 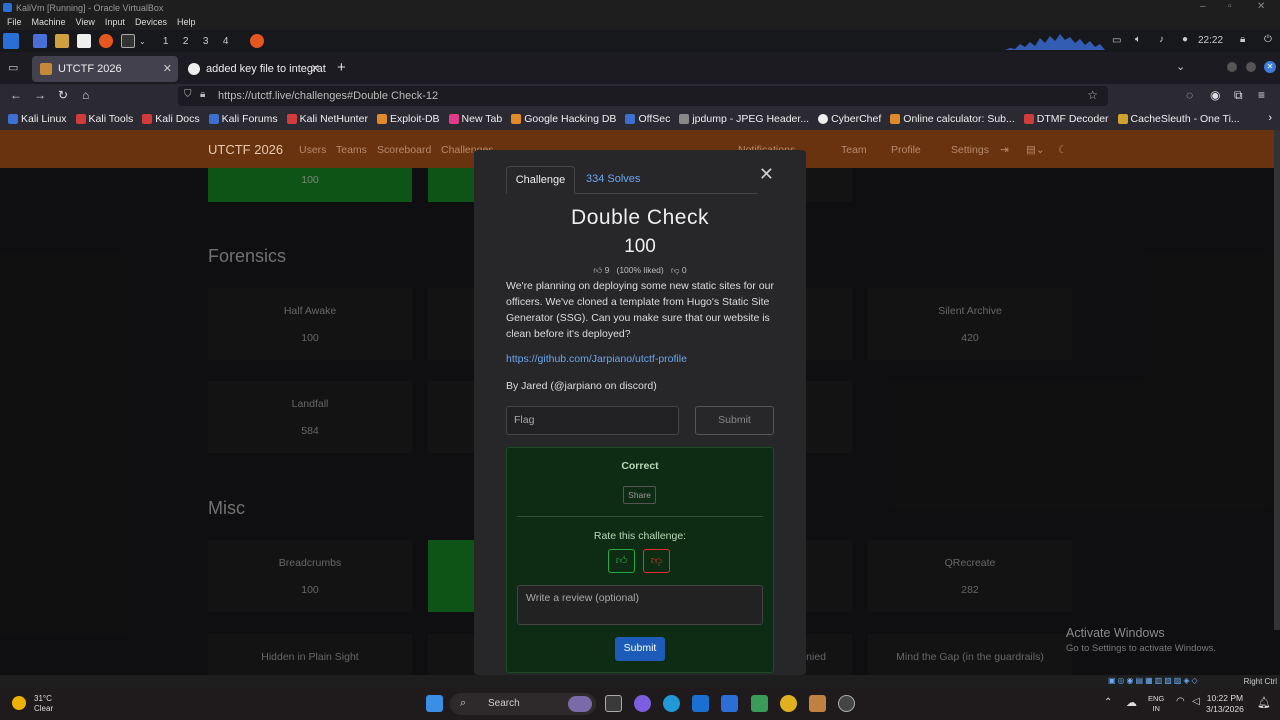 I want to click on workspace-2: 2, so click(x=186, y=41).